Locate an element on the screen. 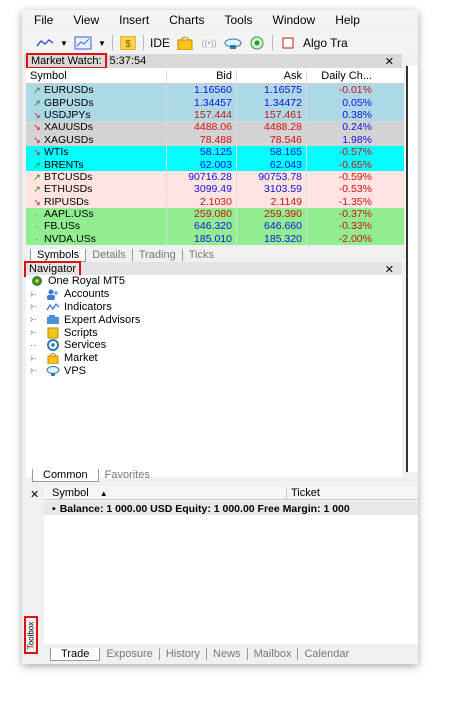 Image resolution: width=460 pixels, height=702 pixels. vps-icon is located at coordinates (53, 371).